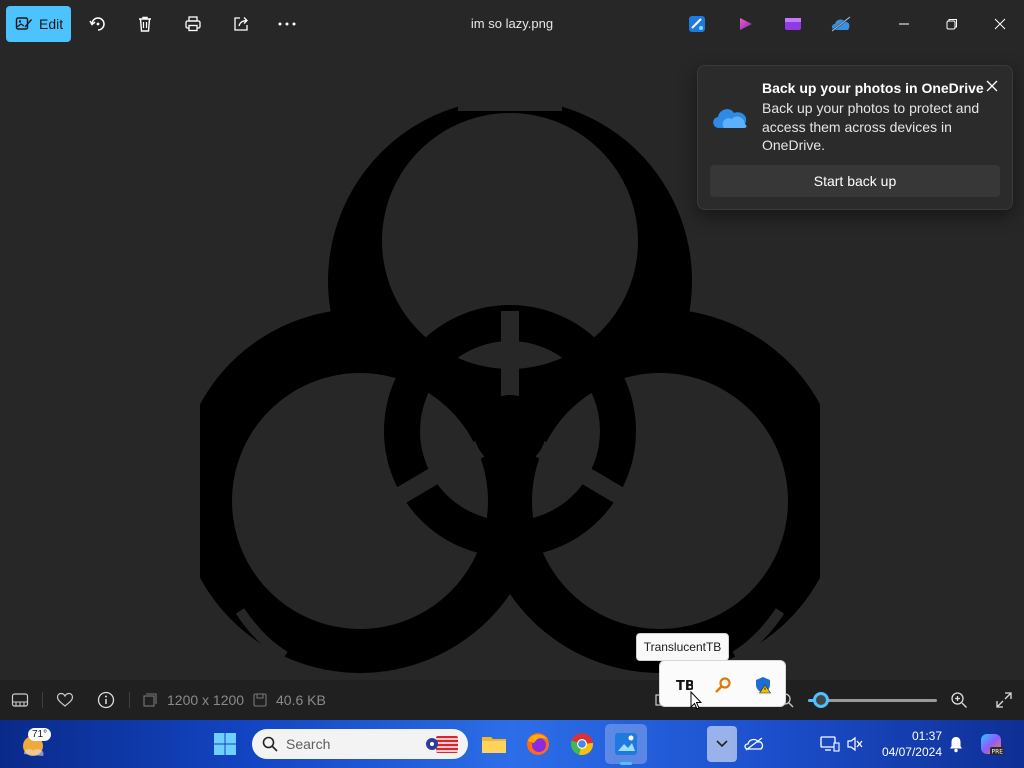 This screenshot has width=1024, height=768. I want to click on restore-icon, so click(952, 24).